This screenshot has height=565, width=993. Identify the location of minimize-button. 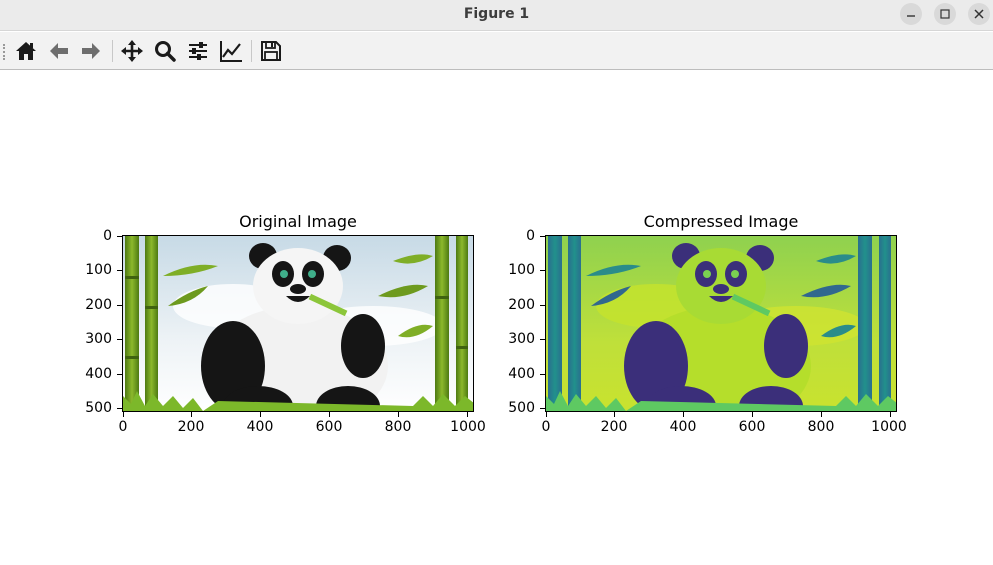
(911, 14).